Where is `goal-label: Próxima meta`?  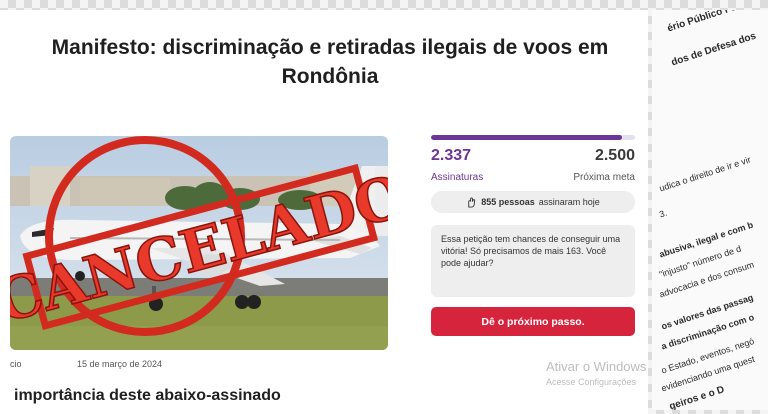
goal-label: Próxima meta is located at coordinates (604, 177).